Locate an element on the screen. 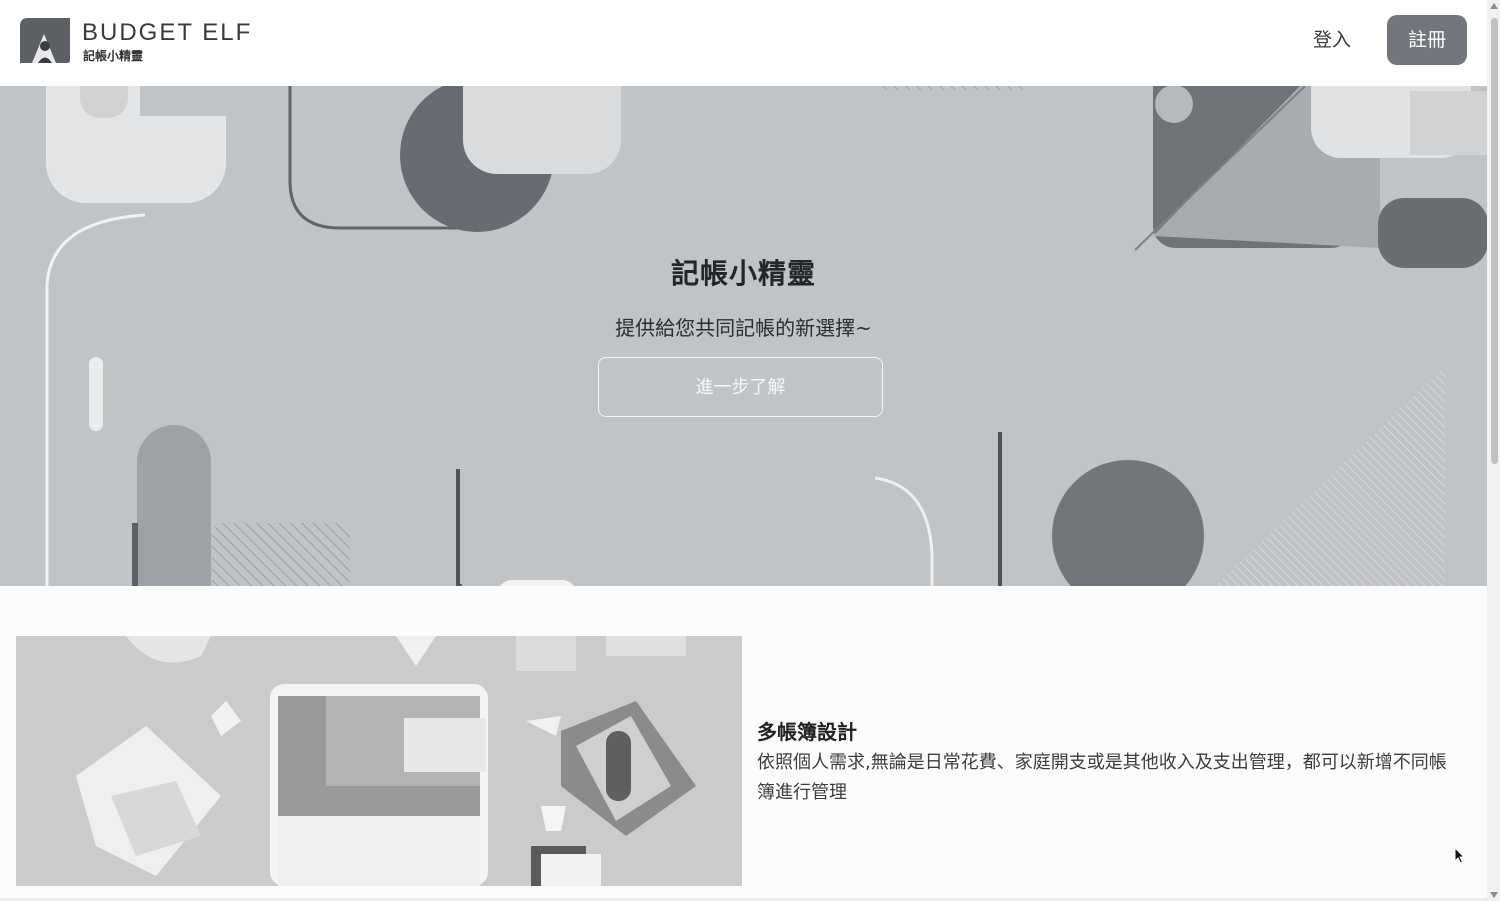 The image size is (1500, 901). top-navbar: BUDGET ELF 記帳小精靈 登入 註冊 is located at coordinates (743, 43).